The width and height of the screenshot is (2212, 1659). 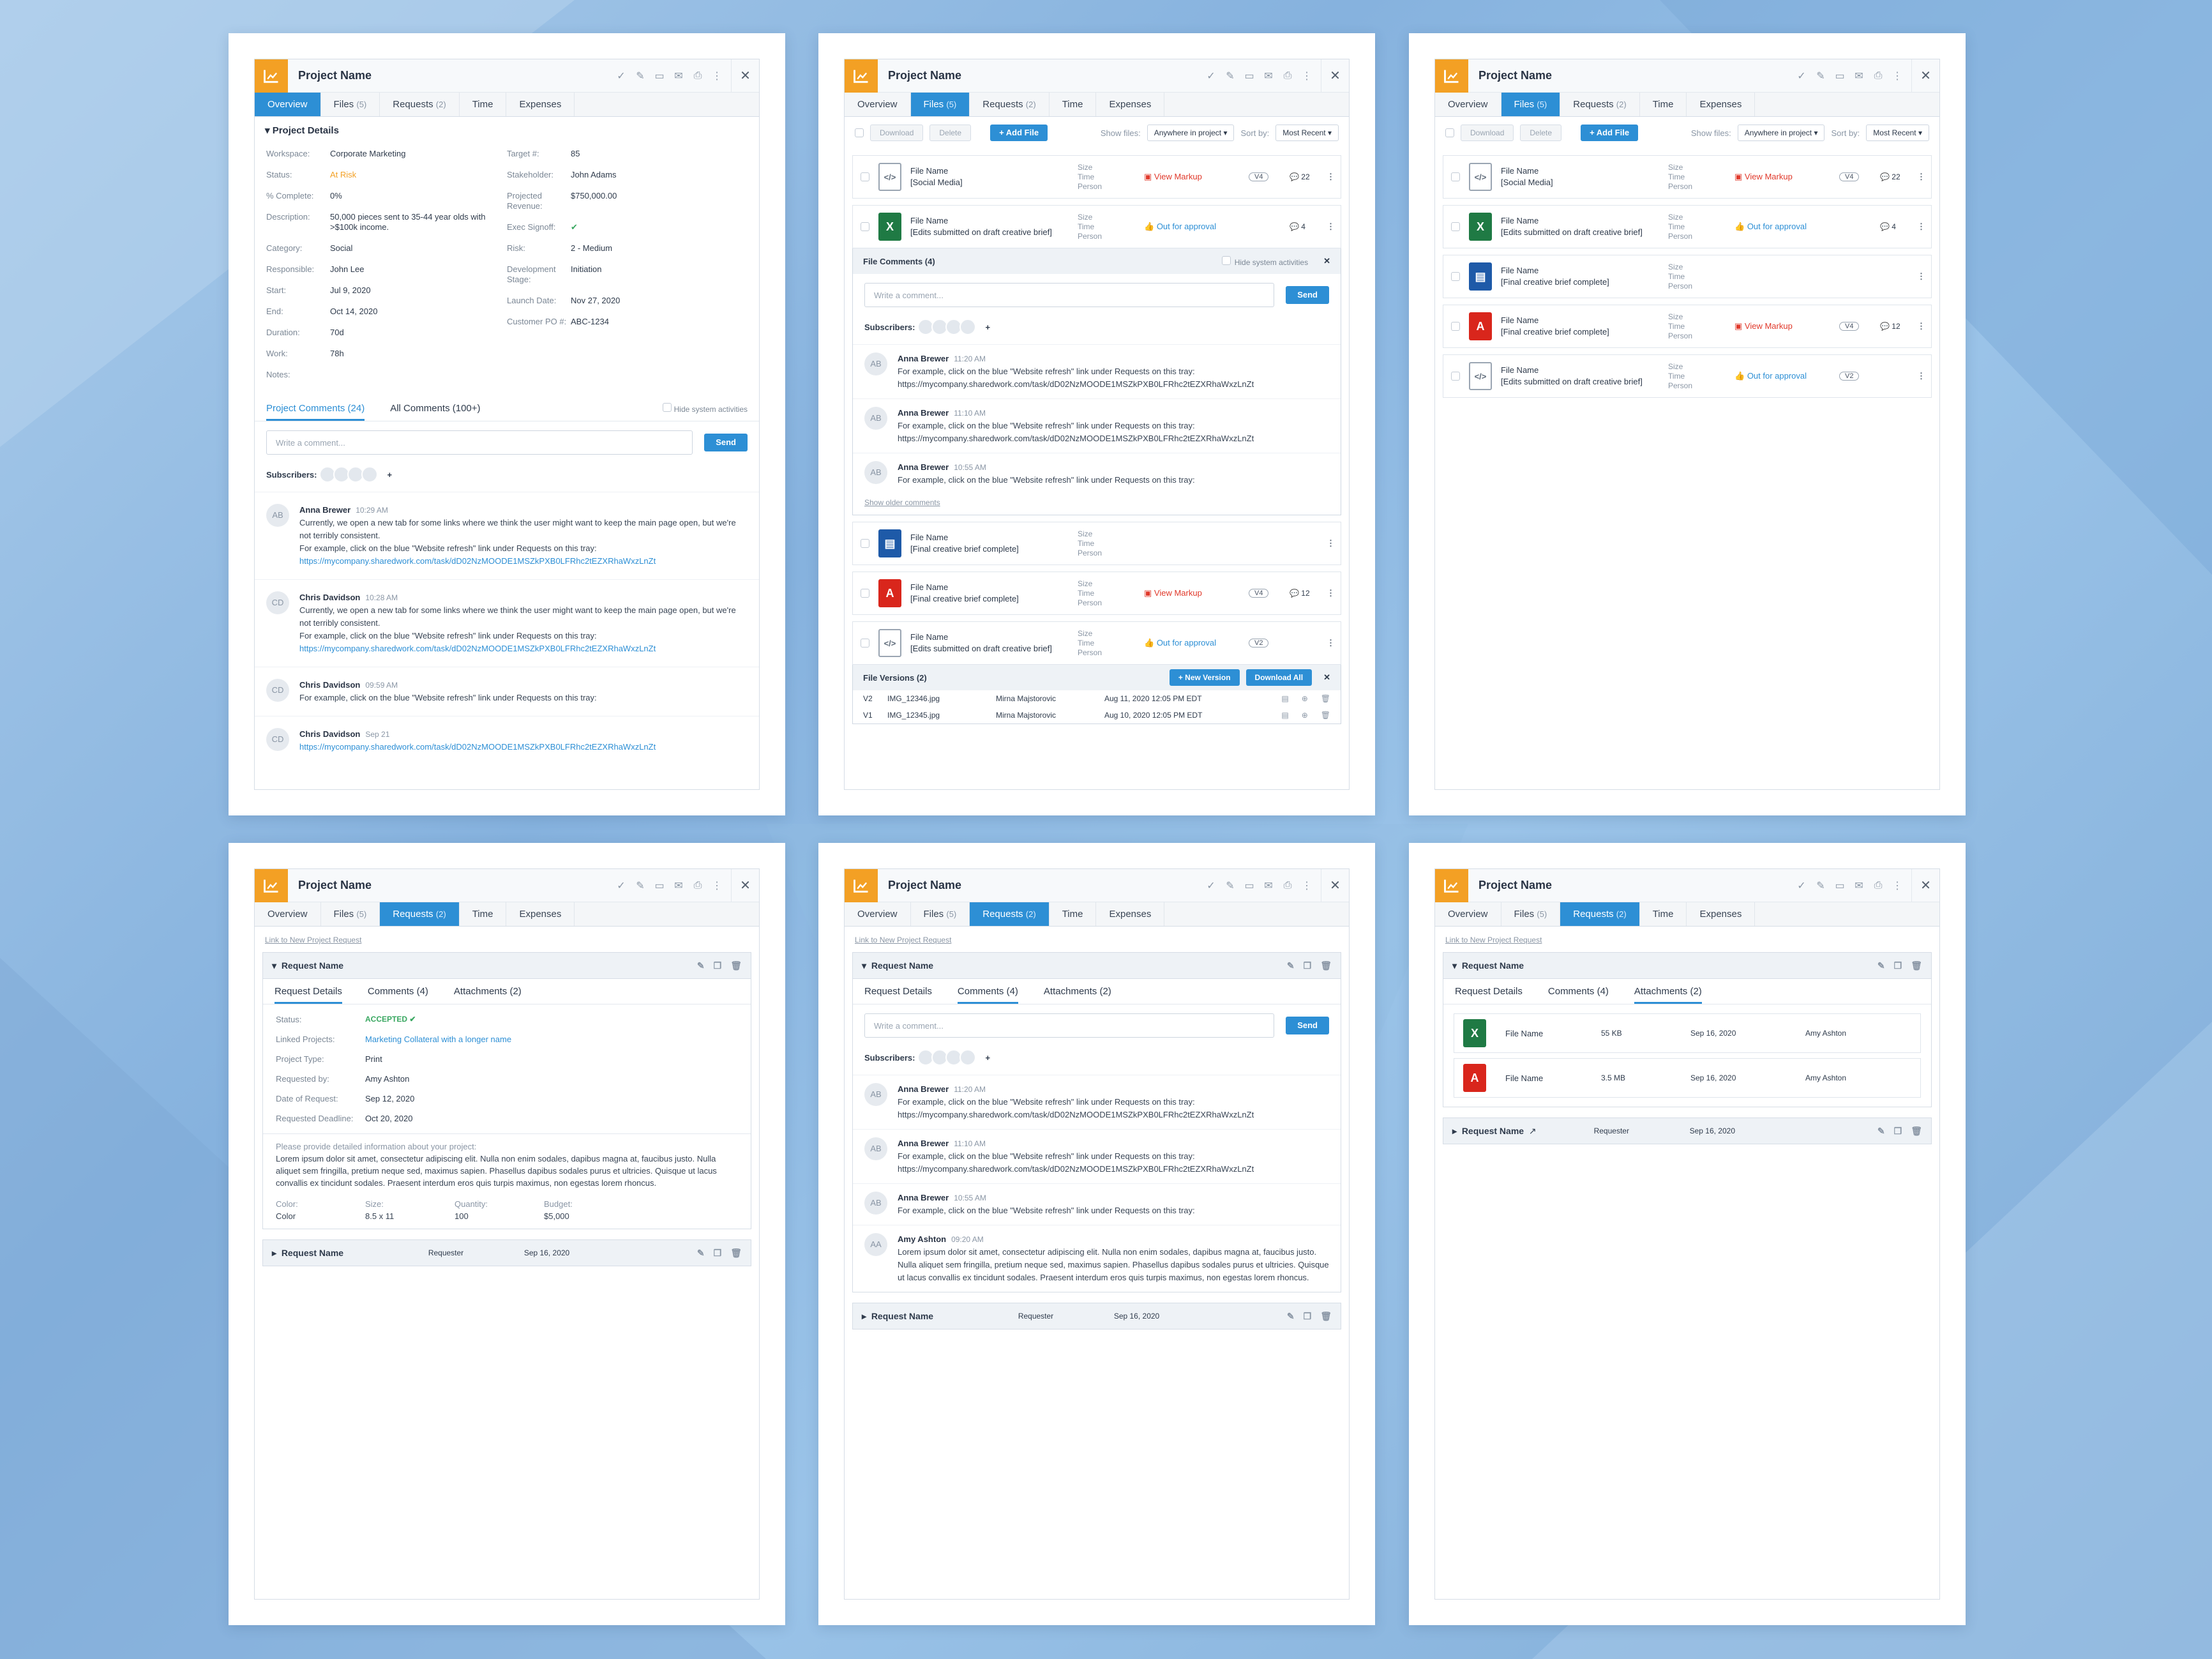 What do you see at coordinates (1192, 227) in the screenshot?
I see `file-status: 👍 Out for approval` at bounding box center [1192, 227].